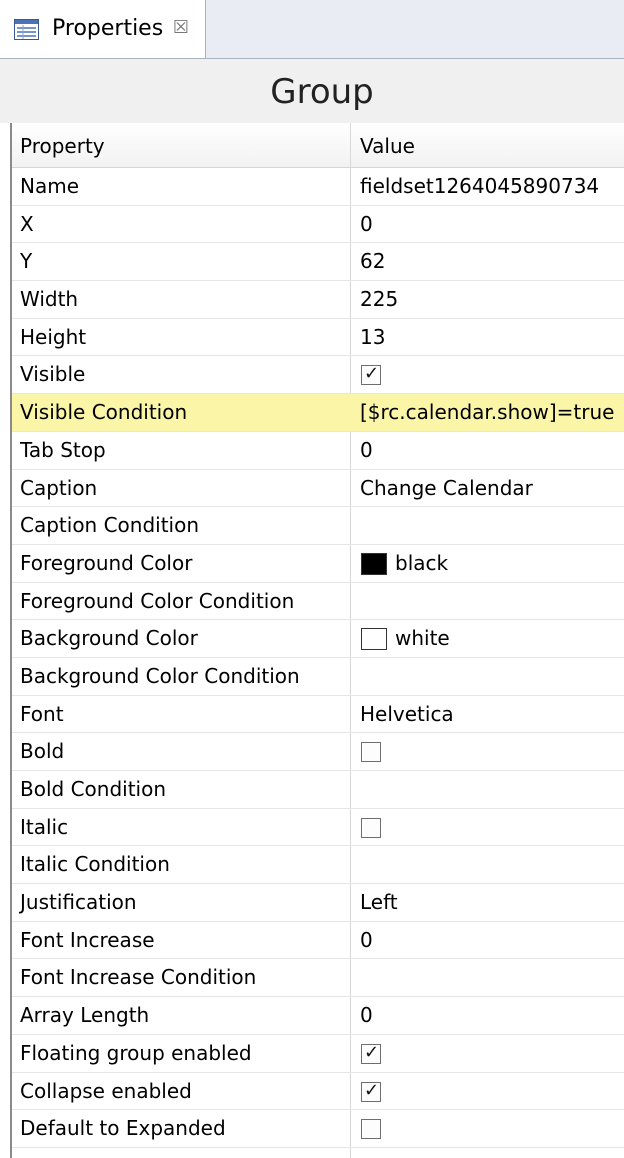 This screenshot has height=1158, width=624. Describe the element at coordinates (106, 562) in the screenshot. I see `property-name: Foreground Color` at that location.